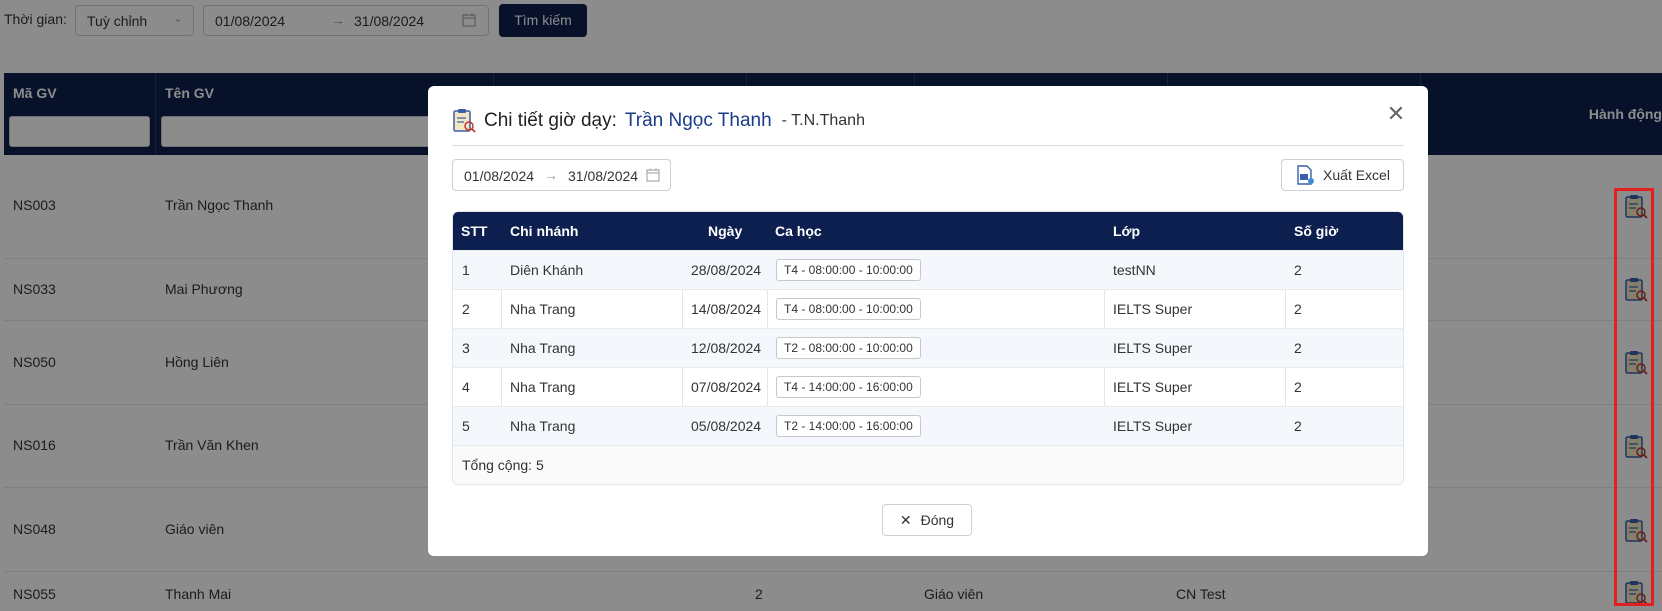 This screenshot has width=1662, height=611. Describe the element at coordinates (1127, 231) in the screenshot. I see `col-class: Lớp` at that location.